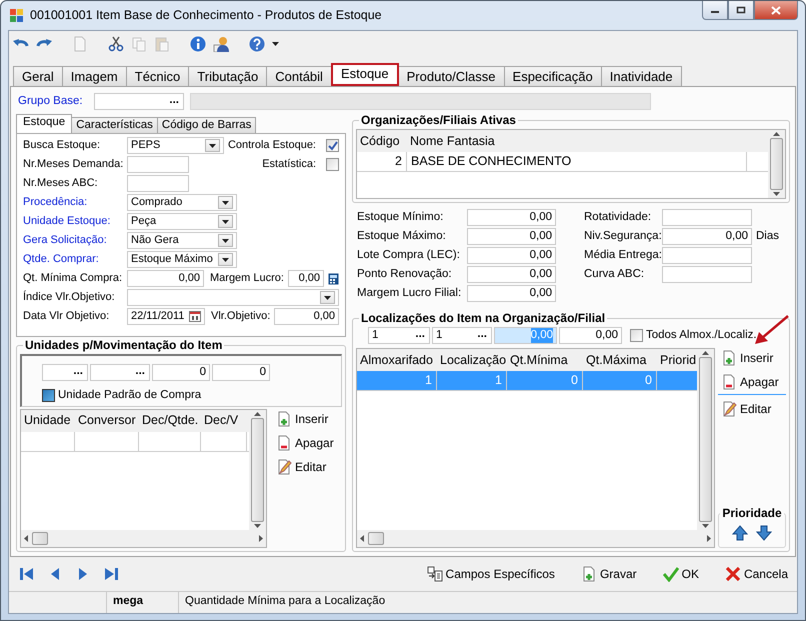 Image resolution: width=806 pixels, height=621 pixels. What do you see at coordinates (756, 574) in the screenshot?
I see `action-button: Cancela` at bounding box center [756, 574].